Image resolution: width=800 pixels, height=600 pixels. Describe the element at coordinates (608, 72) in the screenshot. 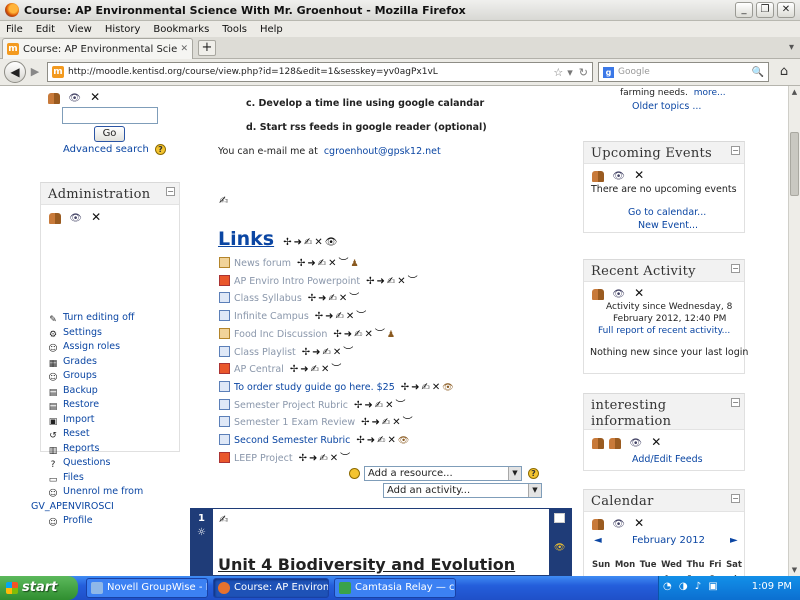

I see `google-icon: g` at that location.